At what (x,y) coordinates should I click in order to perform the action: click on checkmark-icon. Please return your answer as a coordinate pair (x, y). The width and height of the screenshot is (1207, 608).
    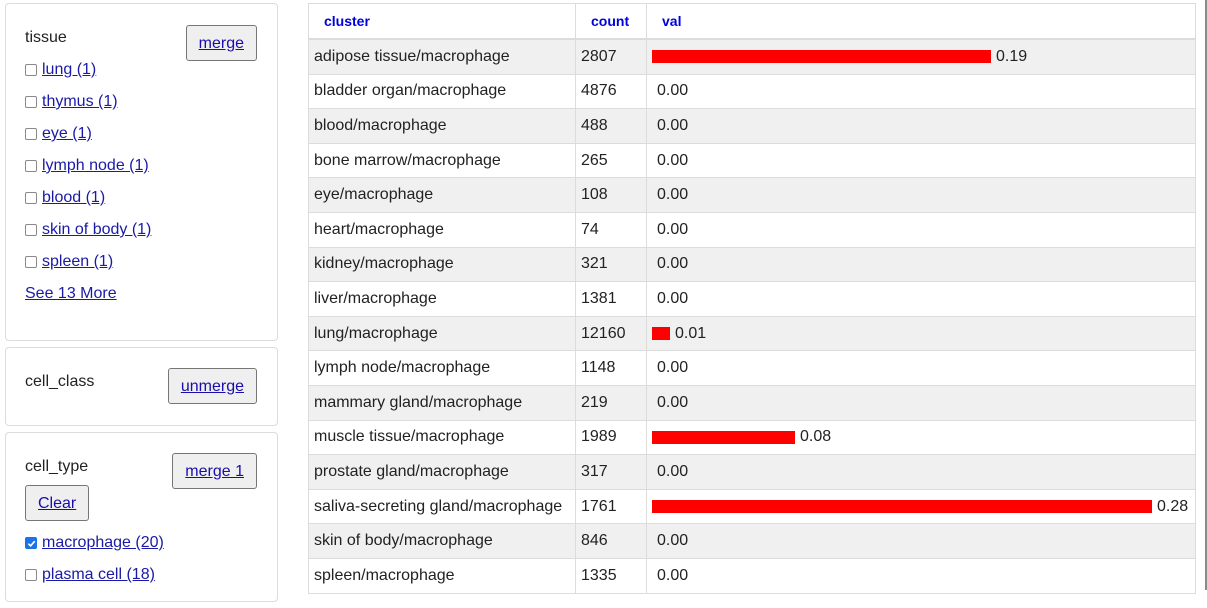
    Looking at the image, I should click on (31, 543).